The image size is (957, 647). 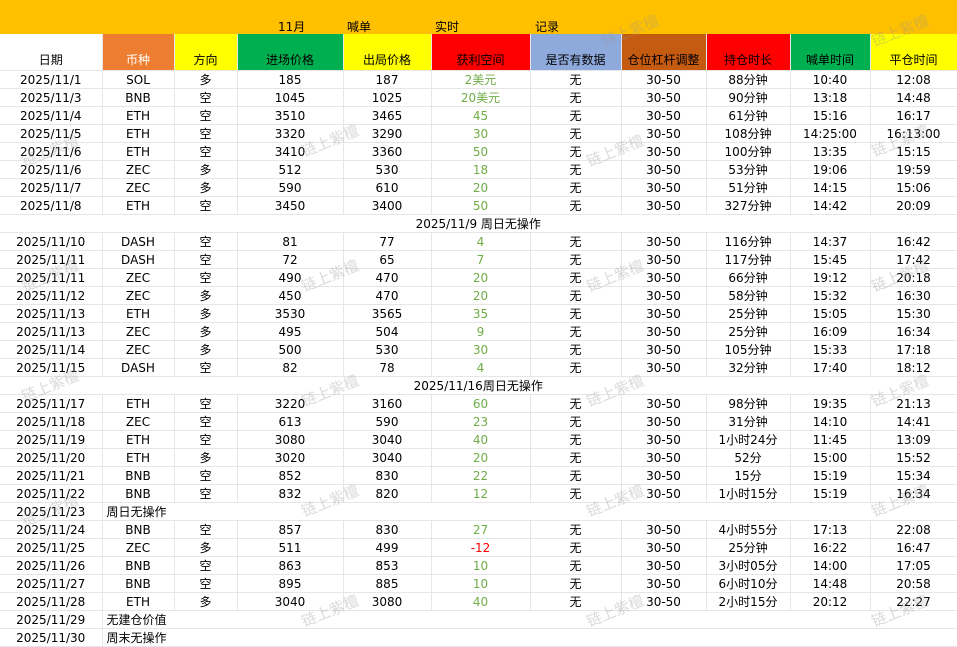 I want to click on cell-exit: 3360, so click(x=387, y=151).